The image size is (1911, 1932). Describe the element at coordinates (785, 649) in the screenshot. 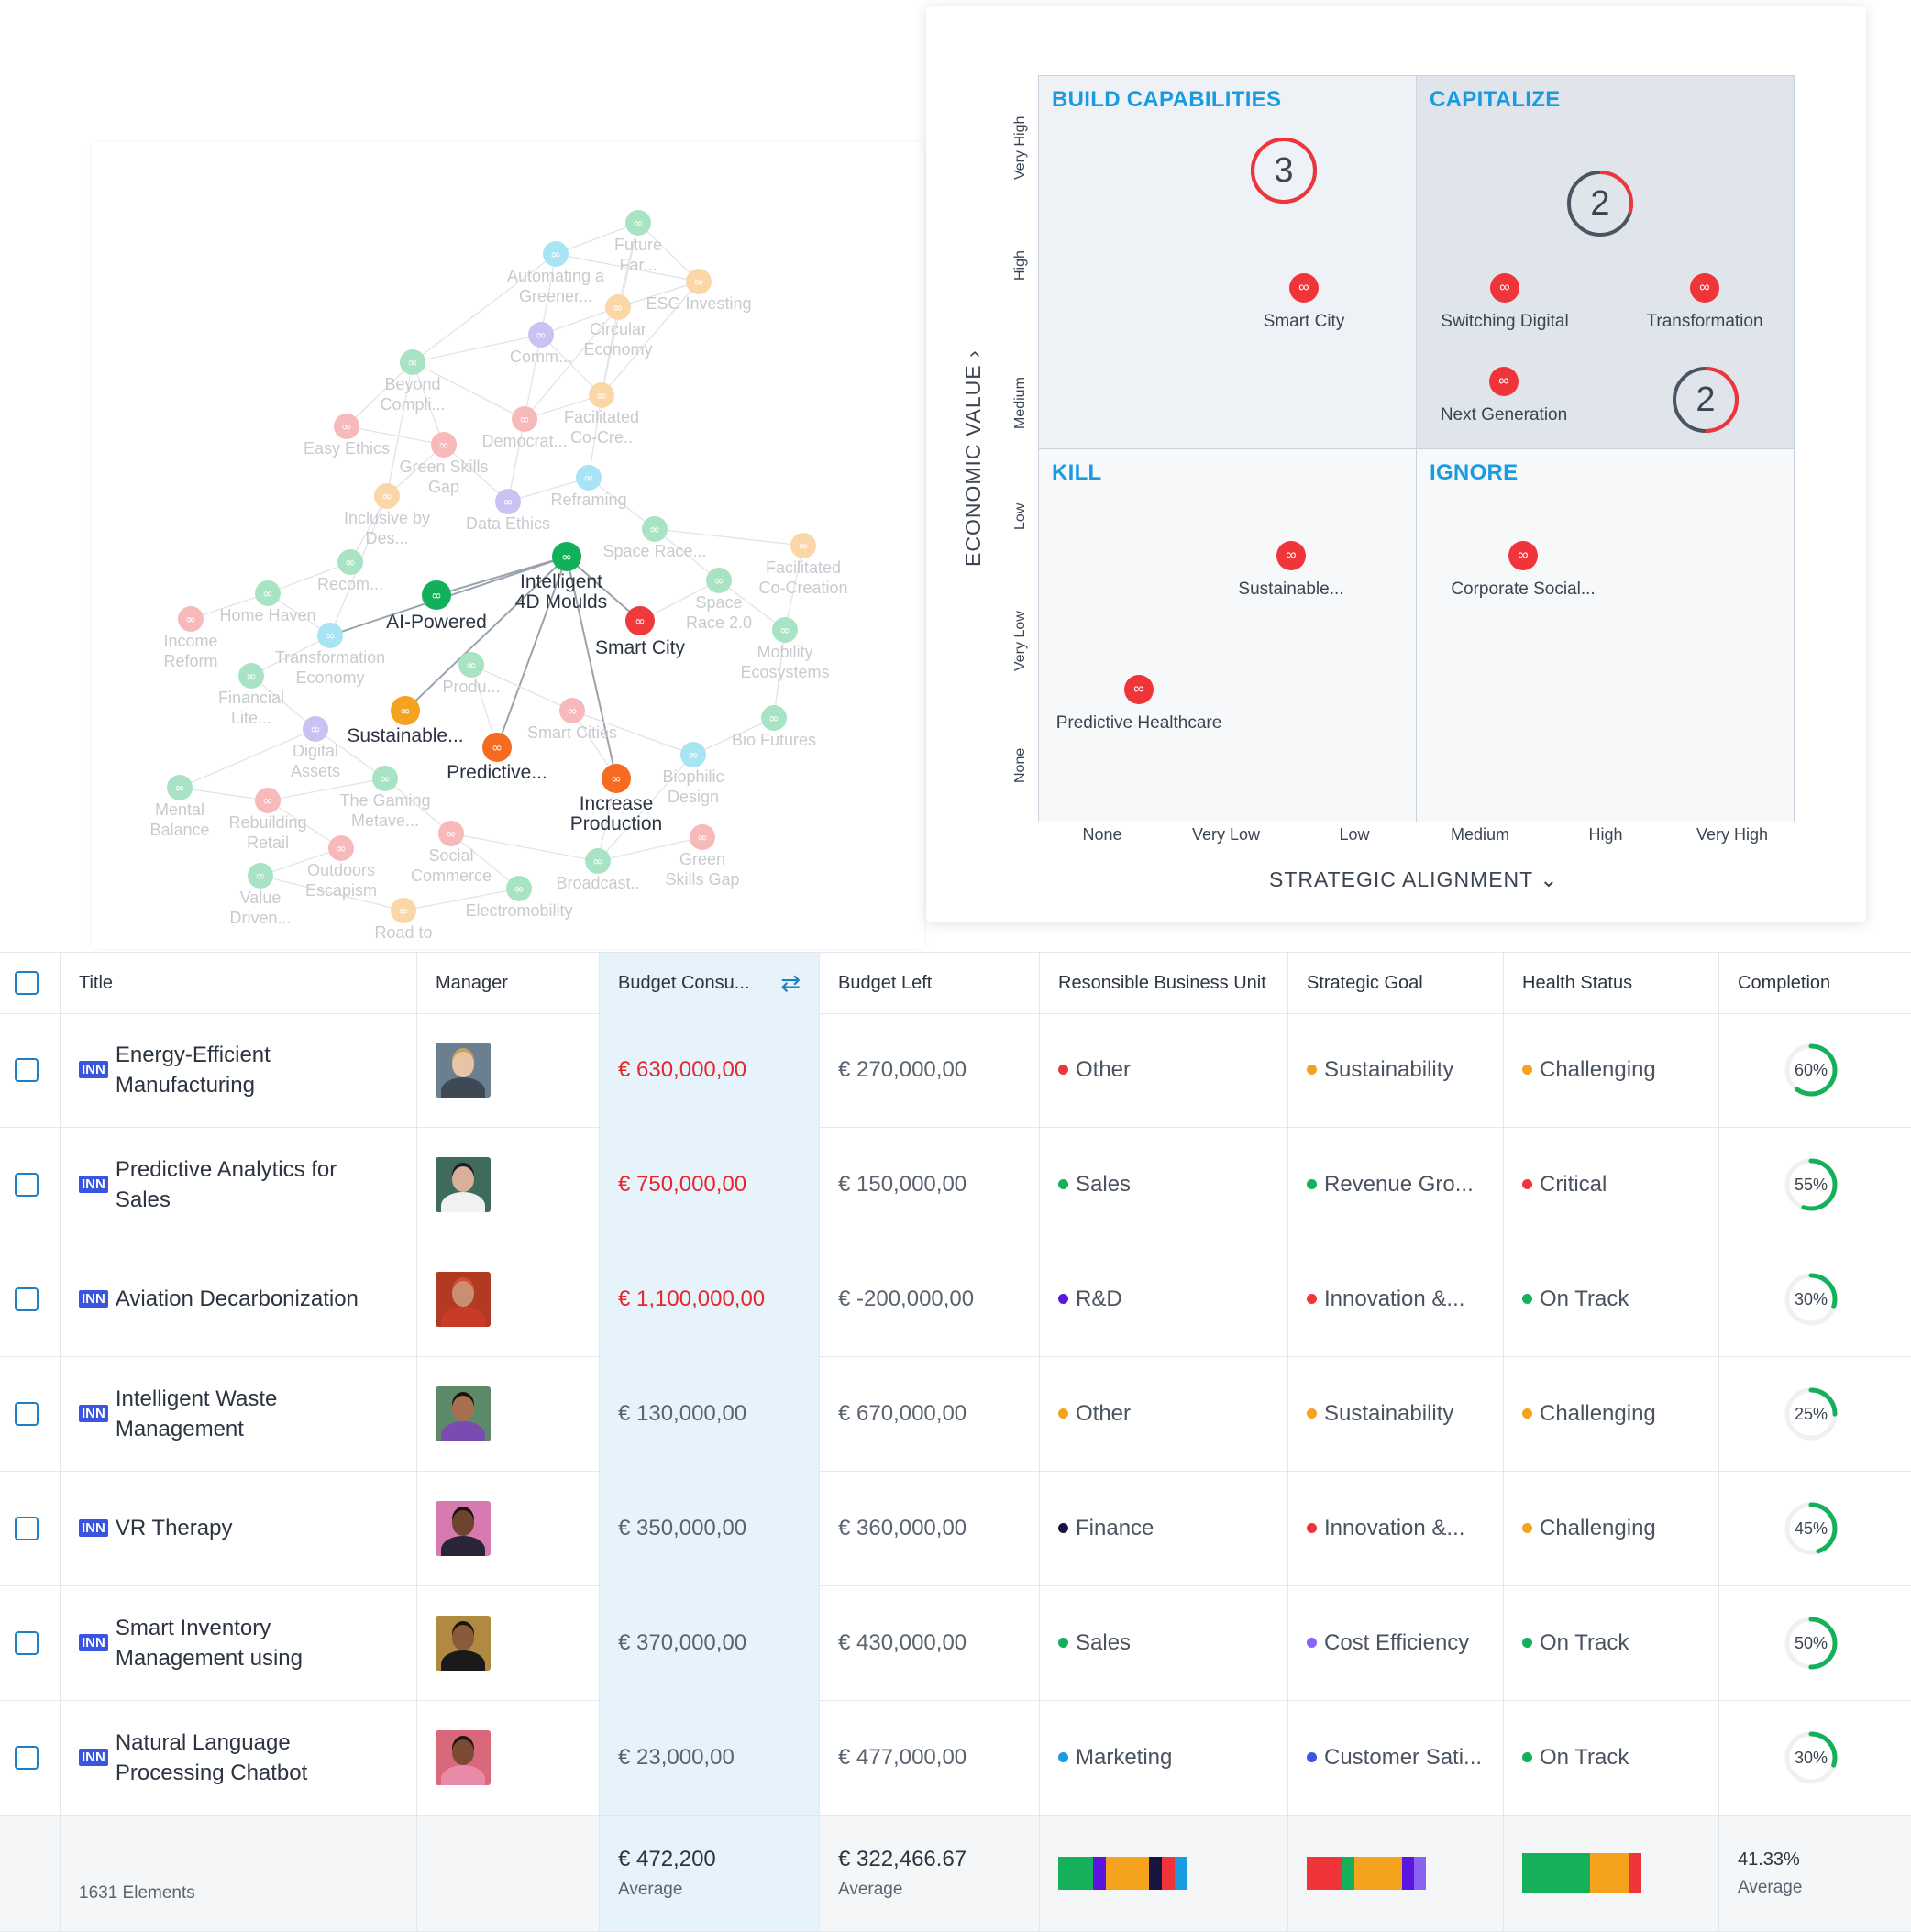

I see `graph-node: ∞ Mobility Ecosystems` at that location.